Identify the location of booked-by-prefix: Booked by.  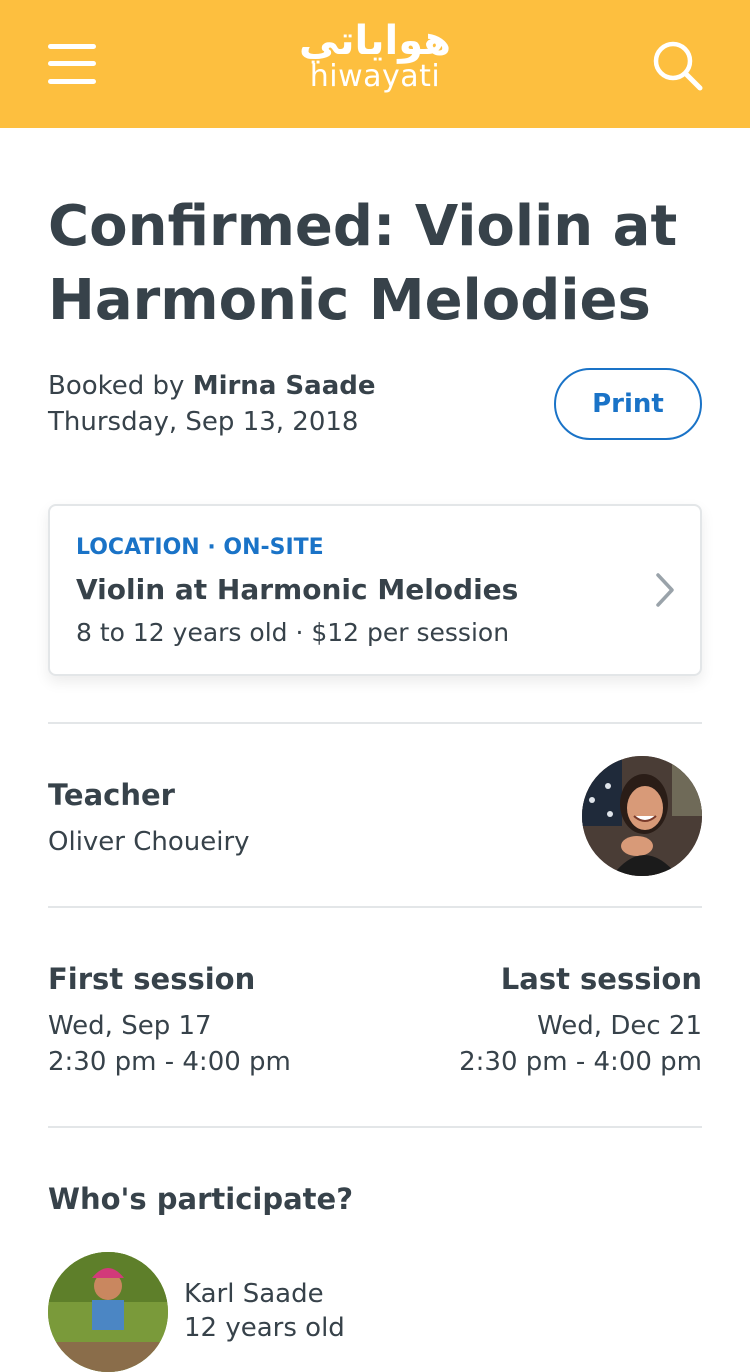
(116, 386).